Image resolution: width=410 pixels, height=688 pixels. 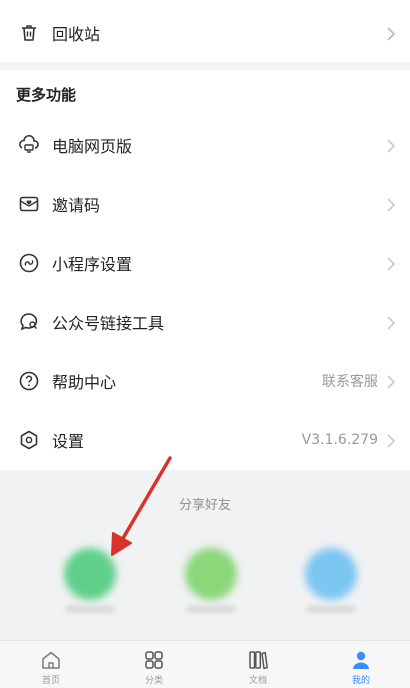 I want to click on share-title: 分享好友, so click(x=204, y=505).